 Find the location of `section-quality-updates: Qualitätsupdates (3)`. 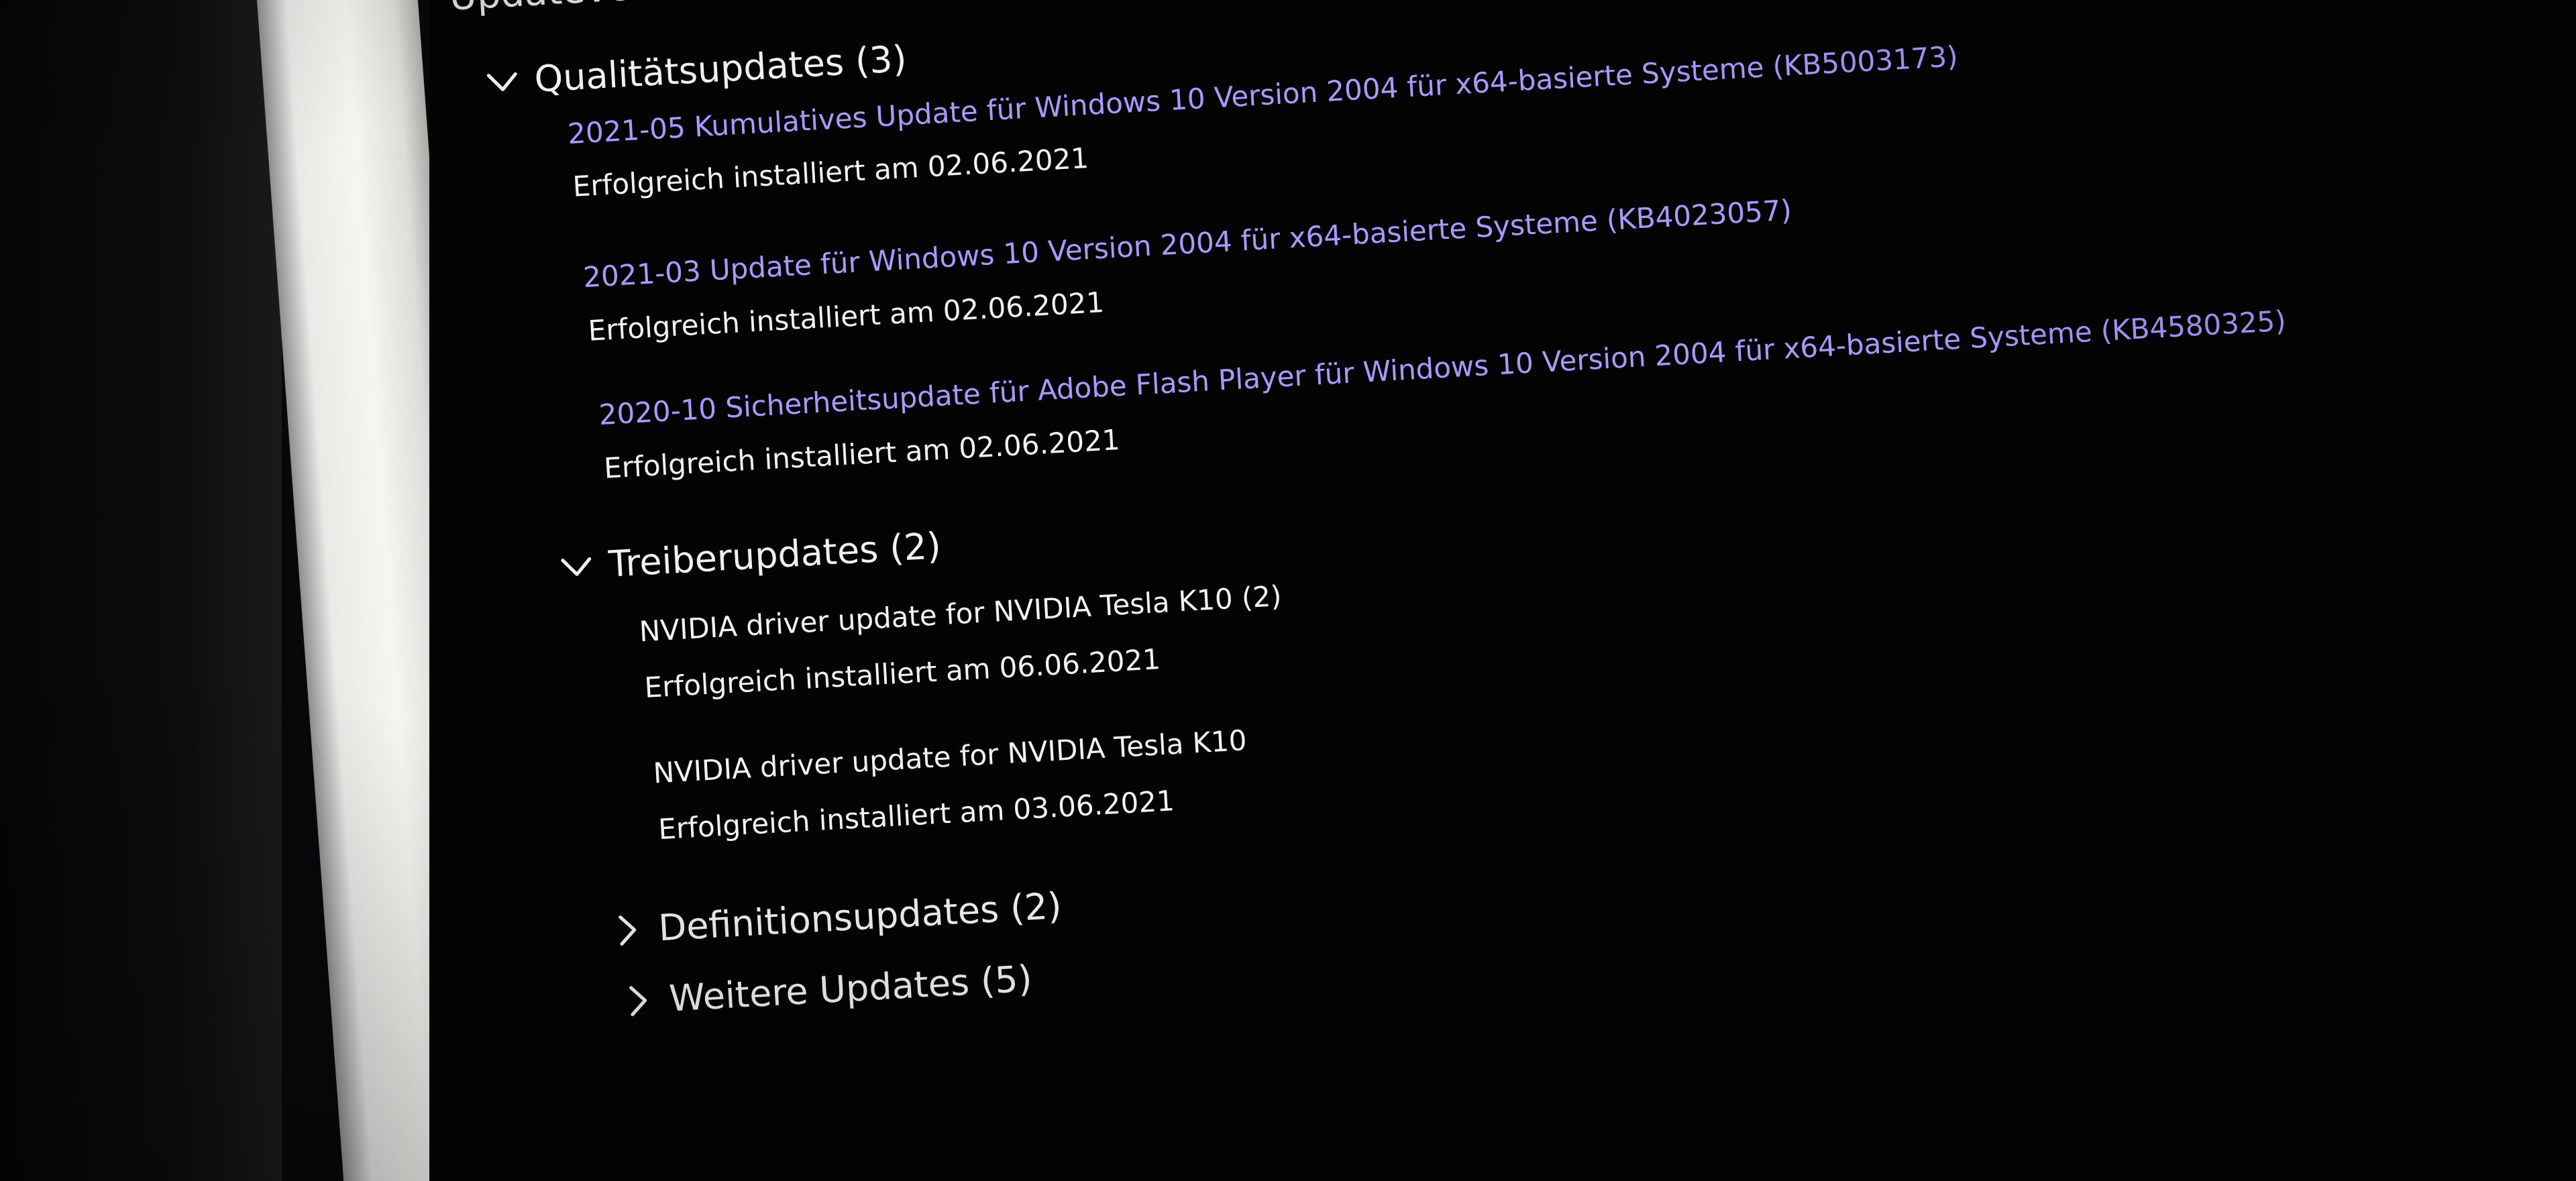

section-quality-updates: Qualitätsupdates (3) is located at coordinates (694, 70).